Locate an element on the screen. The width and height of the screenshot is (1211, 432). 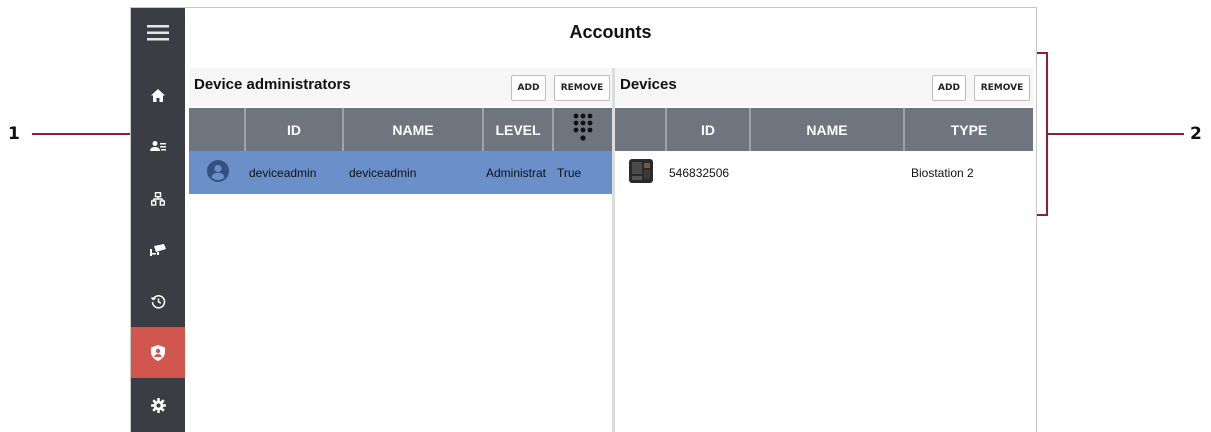
home-icon is located at coordinates (158, 95).